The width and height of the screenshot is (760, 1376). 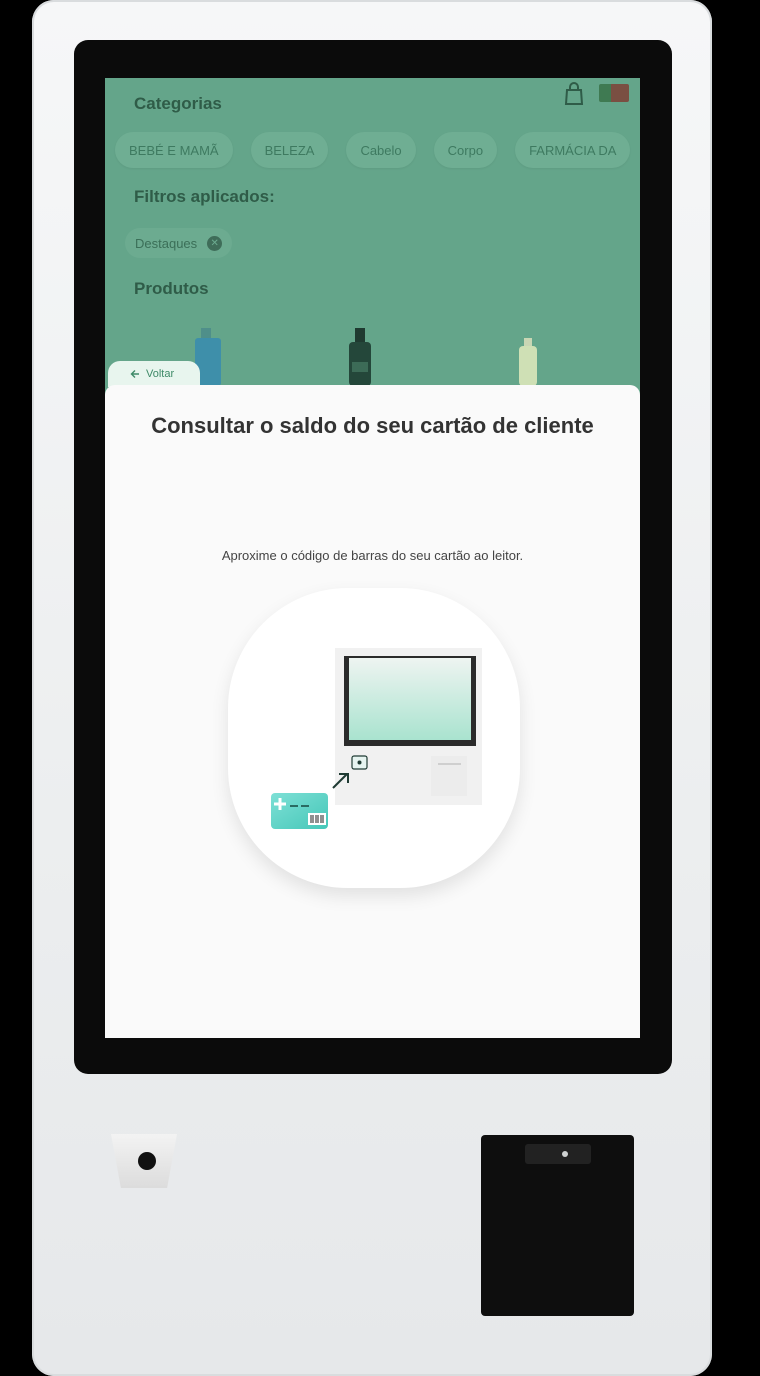 What do you see at coordinates (134, 374) in the screenshot?
I see `arrow-left-icon` at bounding box center [134, 374].